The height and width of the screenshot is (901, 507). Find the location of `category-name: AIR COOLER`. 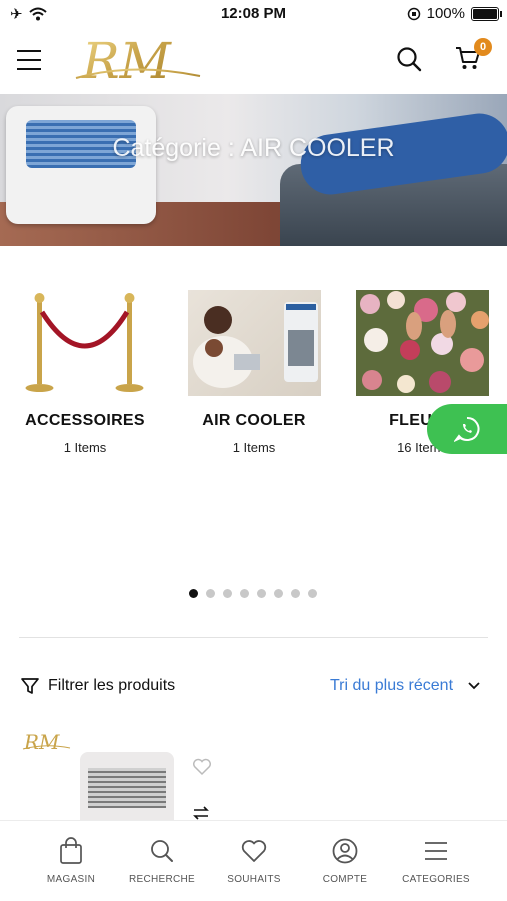

category-name: AIR COOLER is located at coordinates (254, 420).